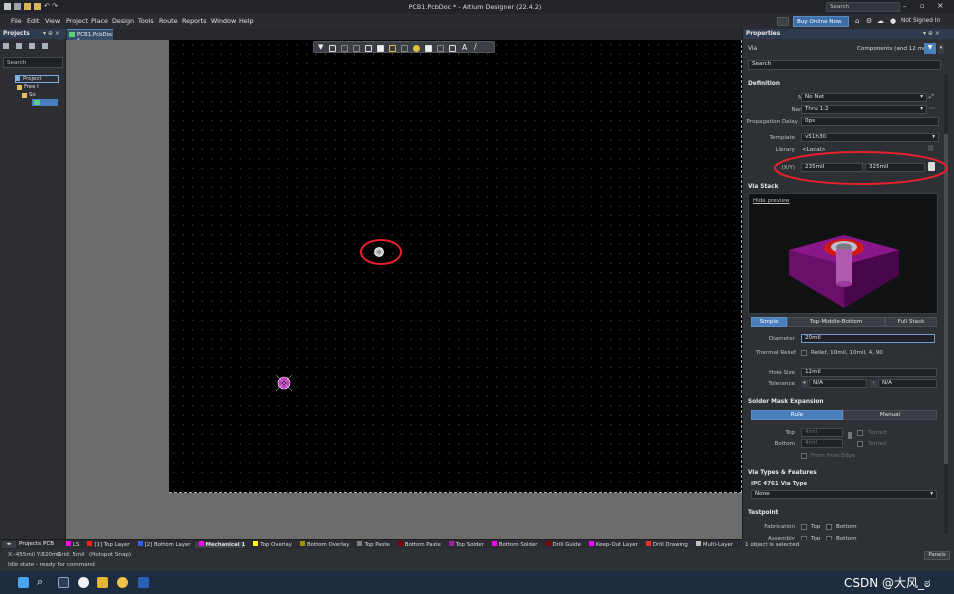 The image size is (954, 594). What do you see at coordinates (822, 443) in the screenshot?
I see `mask-bottom-field: 4mil` at bounding box center [822, 443].